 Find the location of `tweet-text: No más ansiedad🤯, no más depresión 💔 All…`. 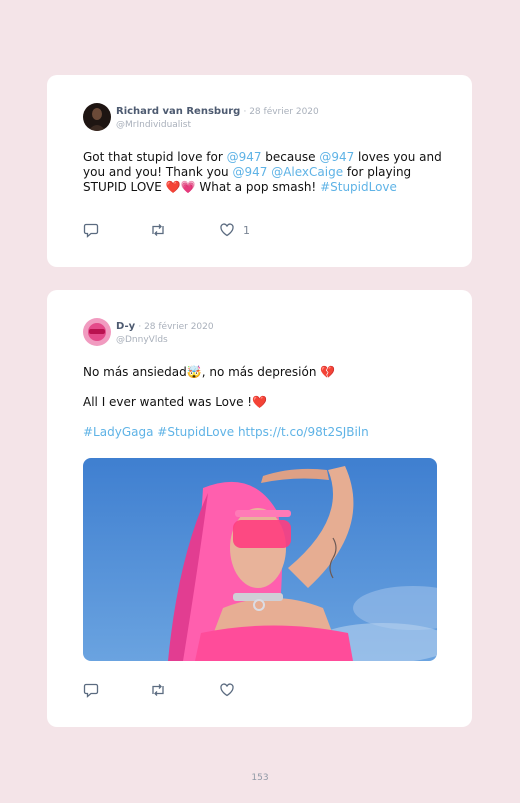

tweet-text: No más ansiedad🤯, no más depresión 💔 All… is located at coordinates (263, 402).